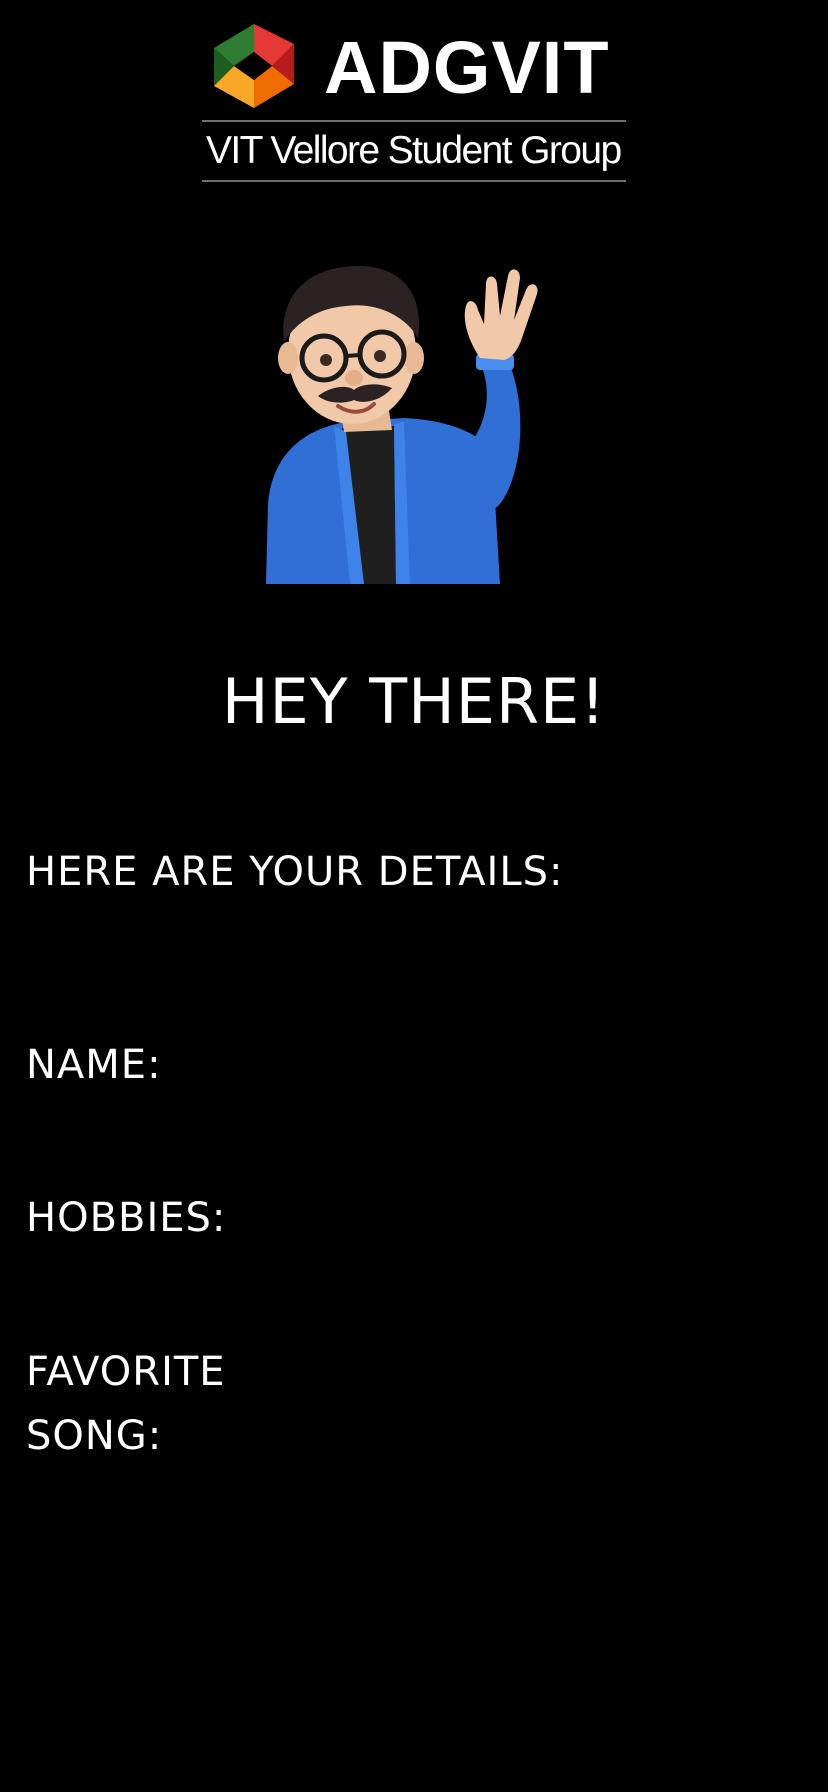  What do you see at coordinates (414, 701) in the screenshot?
I see `greeting-heading: HEY THERE!` at bounding box center [414, 701].